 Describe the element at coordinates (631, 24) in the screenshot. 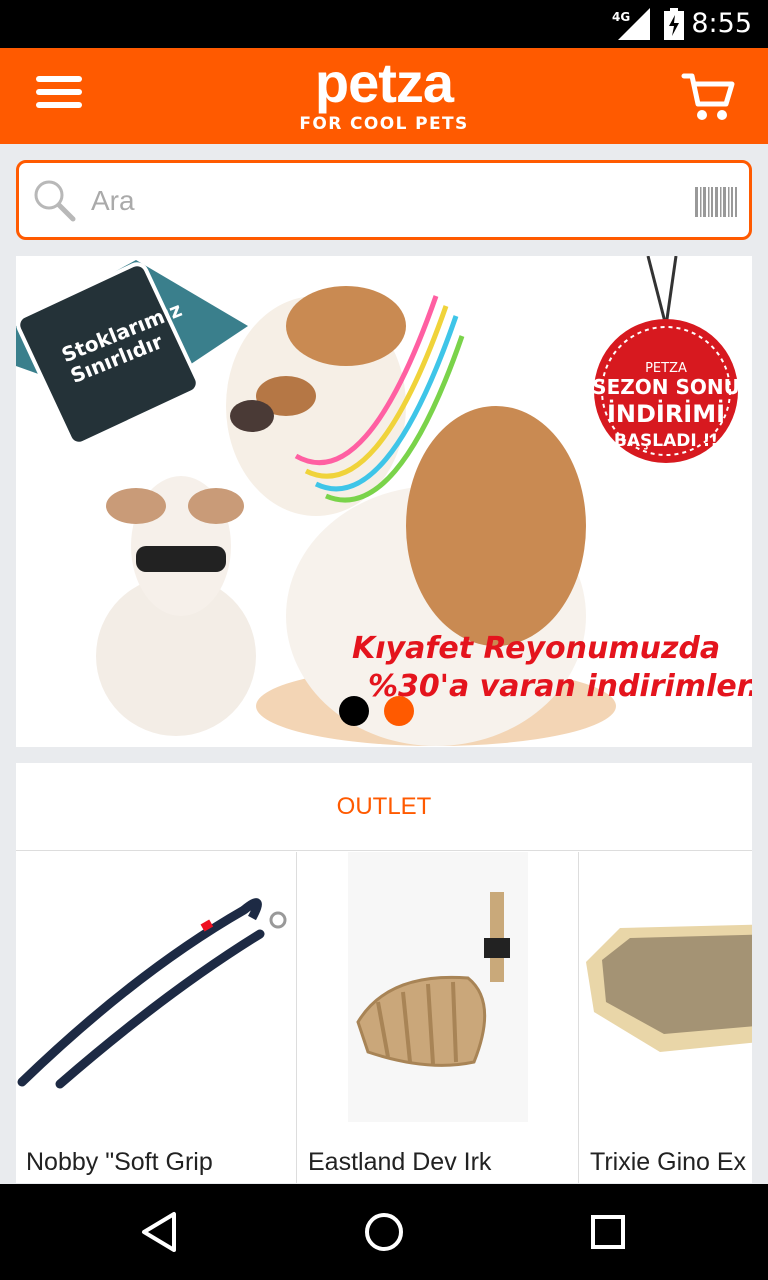

I see `signal-icon: 4G` at that location.